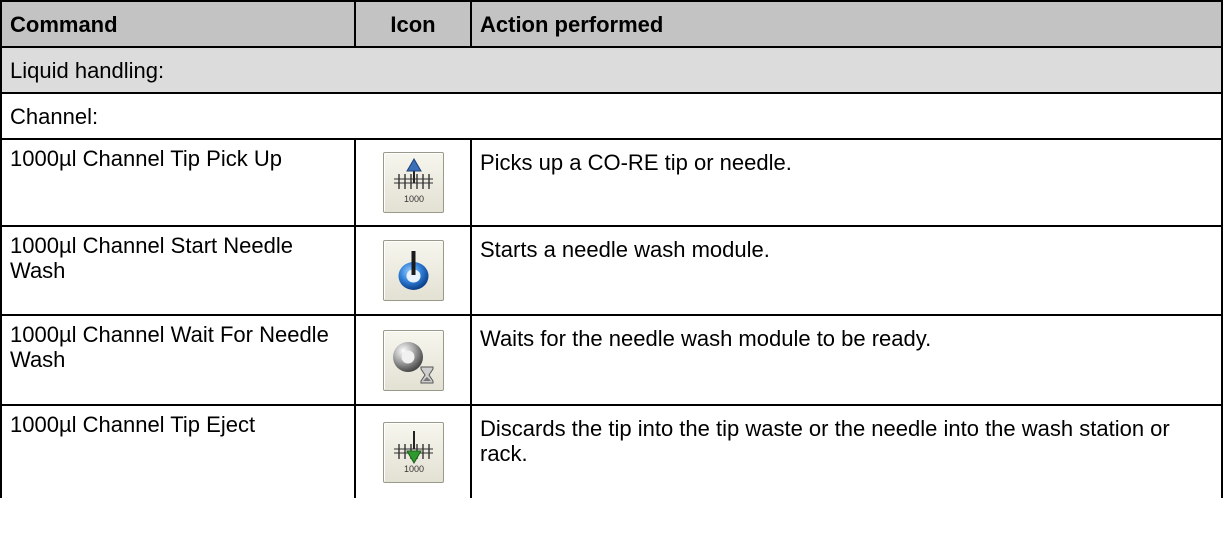 Image resolution: width=1223 pixels, height=533 pixels. I want to click on wait-needle-wash-icon, so click(413, 360).